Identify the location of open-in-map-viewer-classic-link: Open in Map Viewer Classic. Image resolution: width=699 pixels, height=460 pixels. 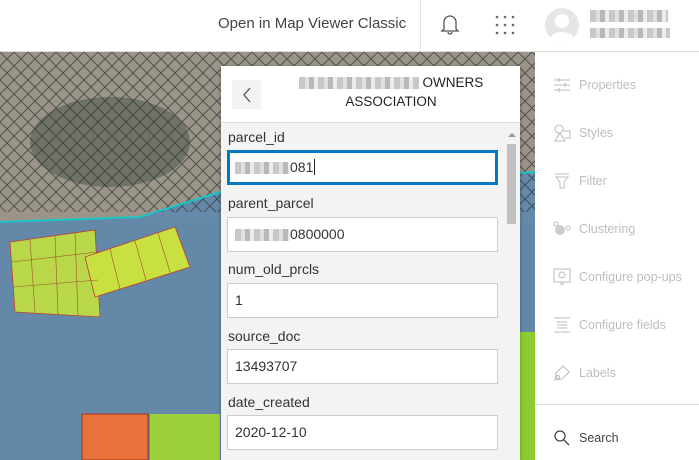
(312, 23).